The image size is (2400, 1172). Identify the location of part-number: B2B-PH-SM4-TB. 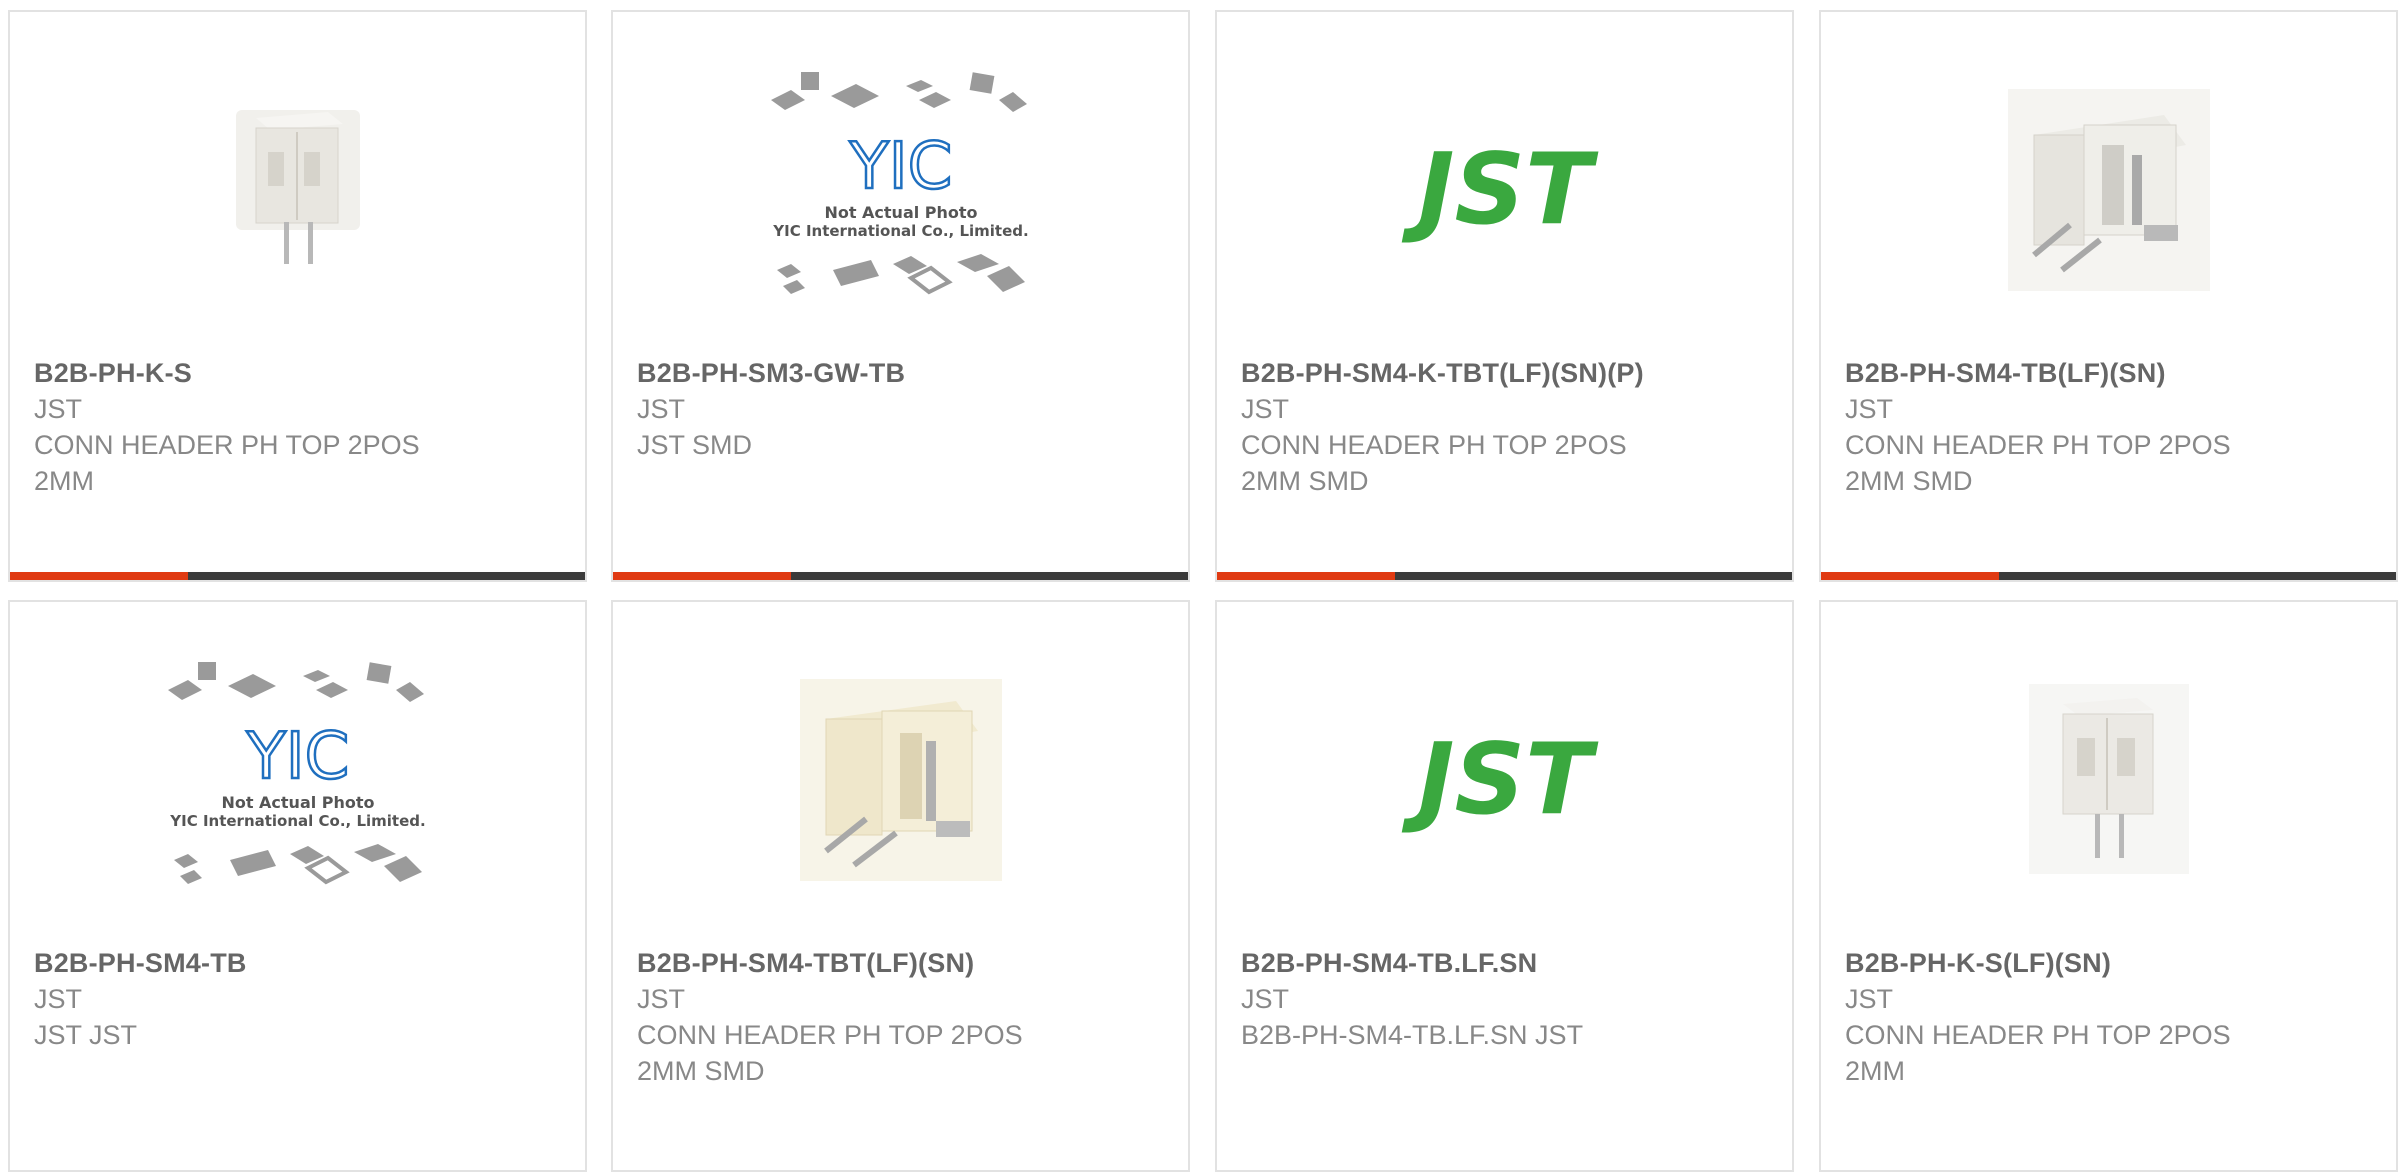
(299, 963).